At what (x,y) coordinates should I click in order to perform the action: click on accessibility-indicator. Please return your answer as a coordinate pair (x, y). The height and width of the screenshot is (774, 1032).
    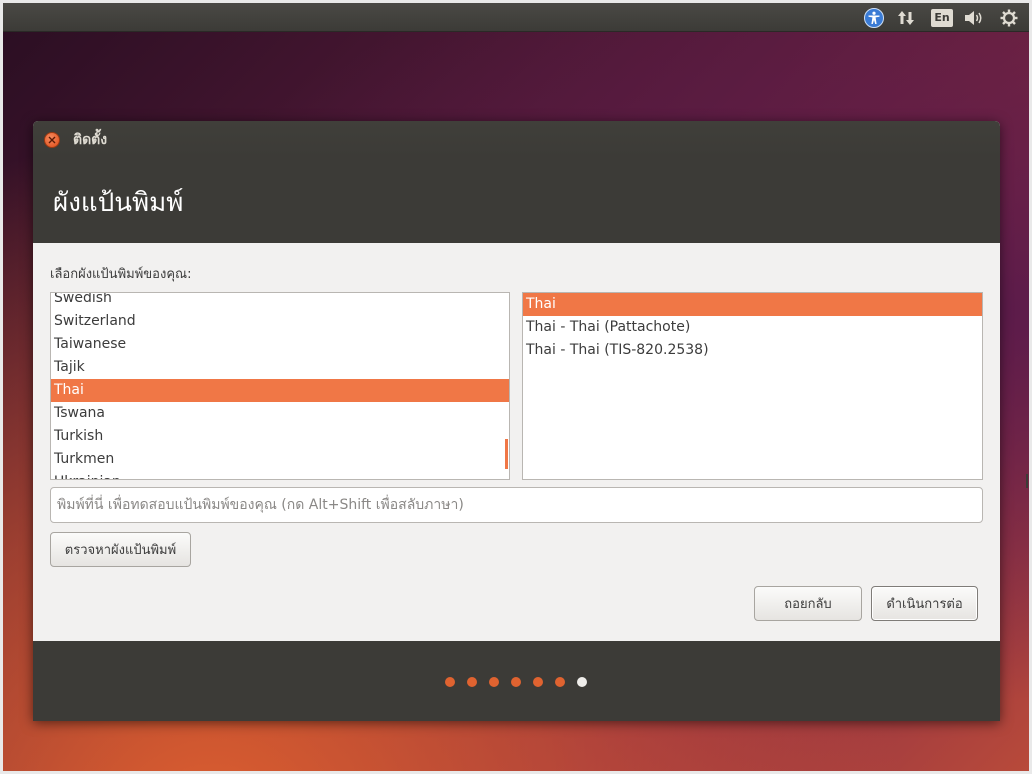
    Looking at the image, I should click on (874, 18).